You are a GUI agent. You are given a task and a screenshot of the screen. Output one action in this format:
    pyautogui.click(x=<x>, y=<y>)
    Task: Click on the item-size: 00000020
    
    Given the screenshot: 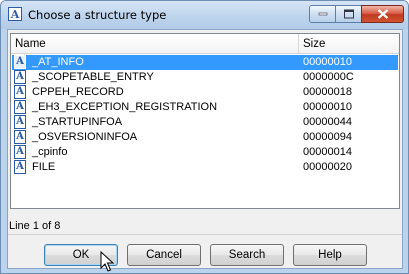 What is the action you would take?
    pyautogui.click(x=327, y=167)
    